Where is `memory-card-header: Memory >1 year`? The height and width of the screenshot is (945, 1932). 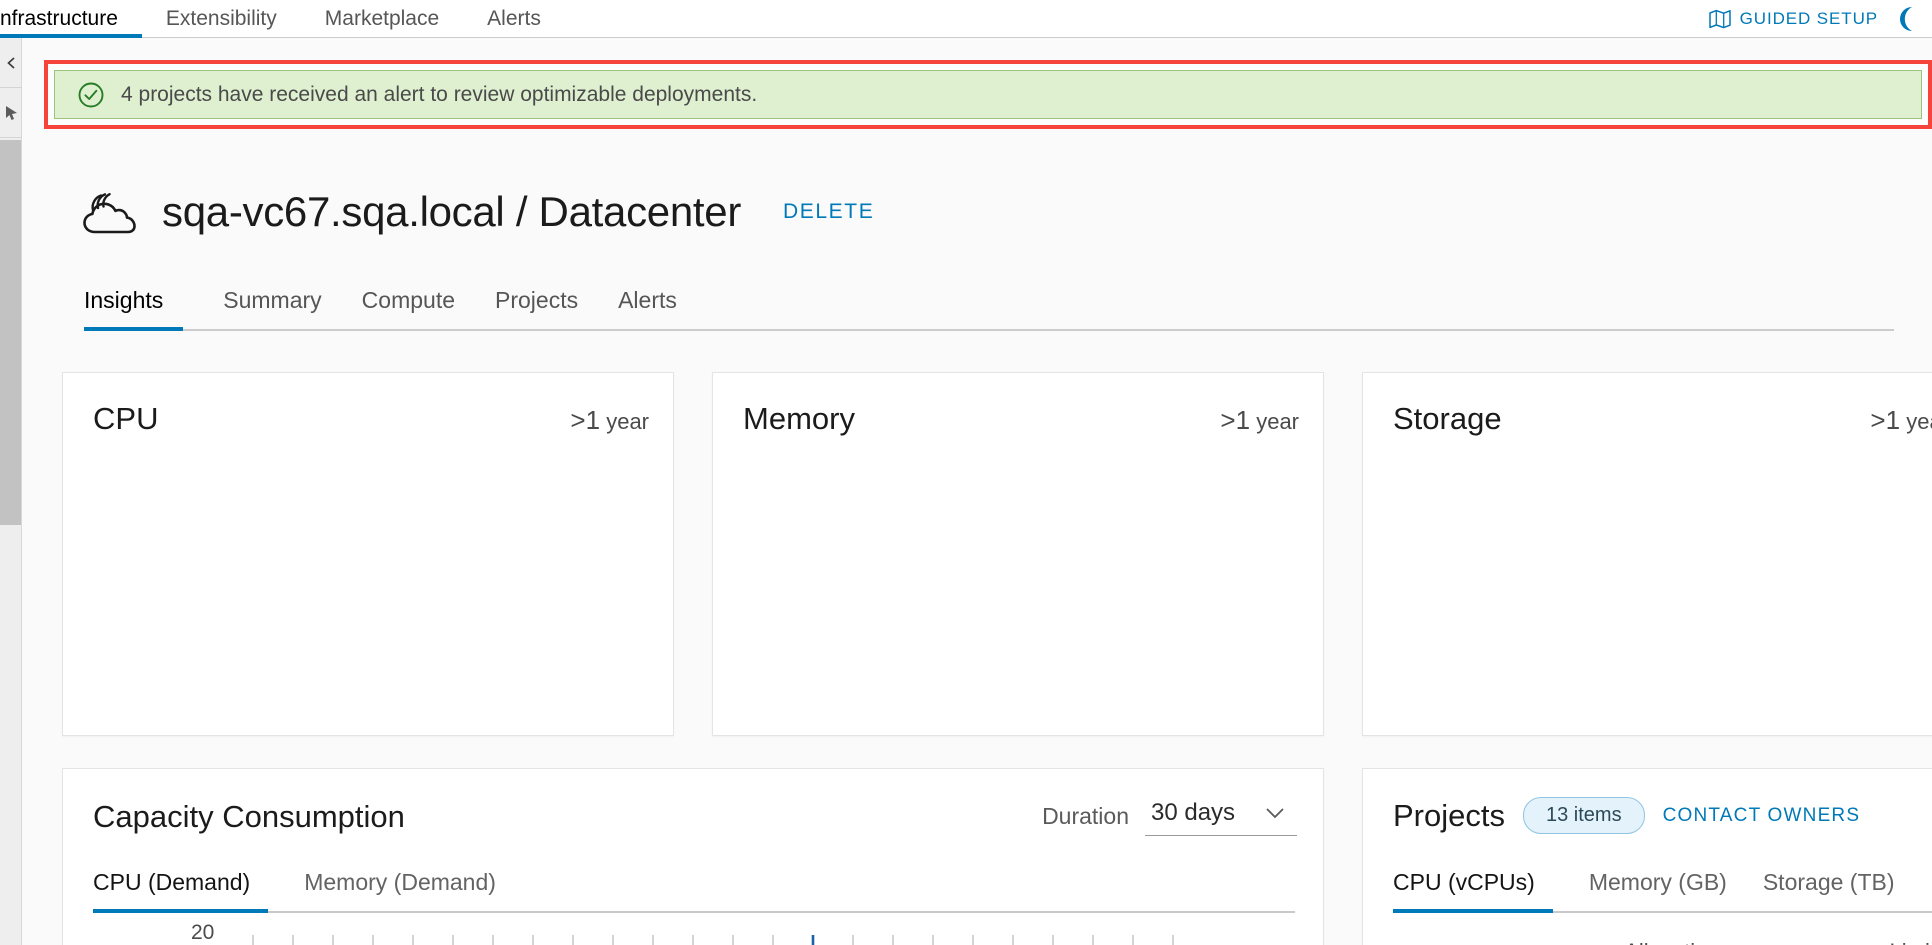
memory-card-header: Memory >1 year is located at coordinates (1021, 419).